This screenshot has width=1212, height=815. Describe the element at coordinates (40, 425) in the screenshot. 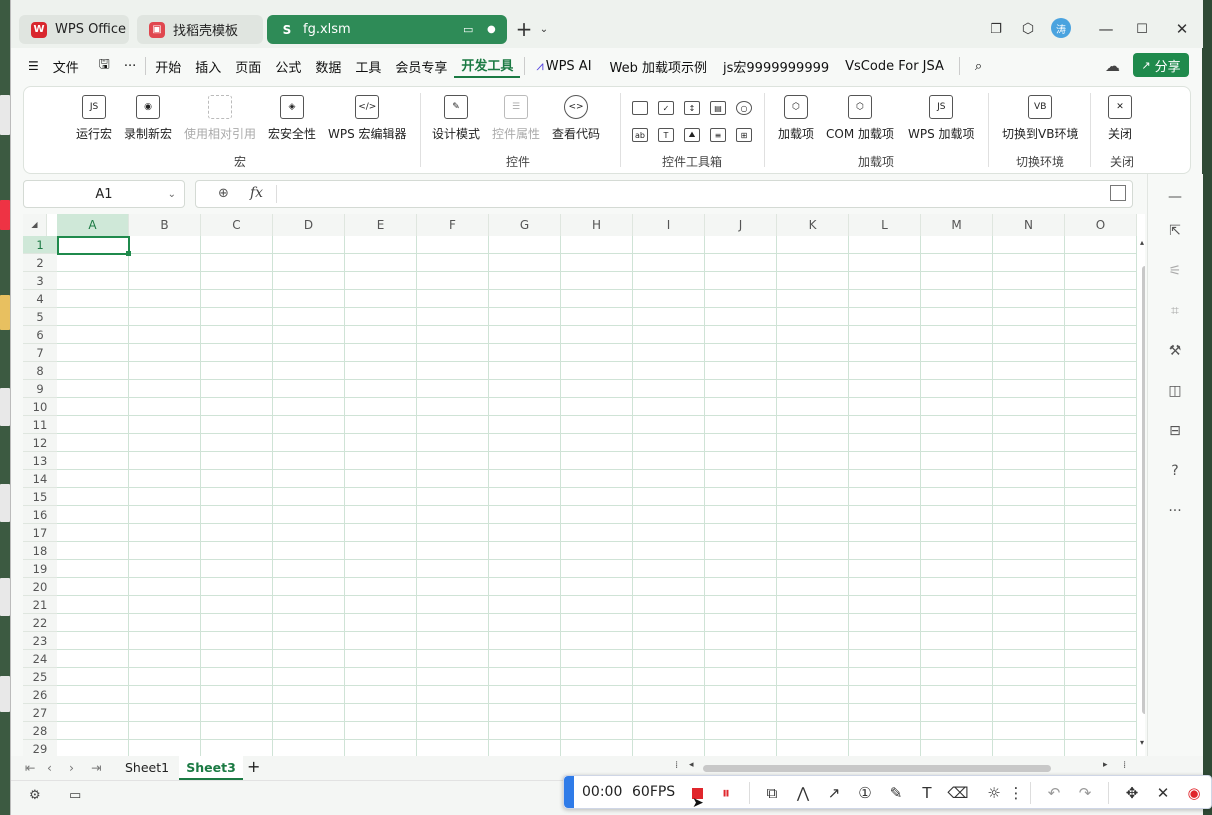

I see `row-header-11: 11` at that location.